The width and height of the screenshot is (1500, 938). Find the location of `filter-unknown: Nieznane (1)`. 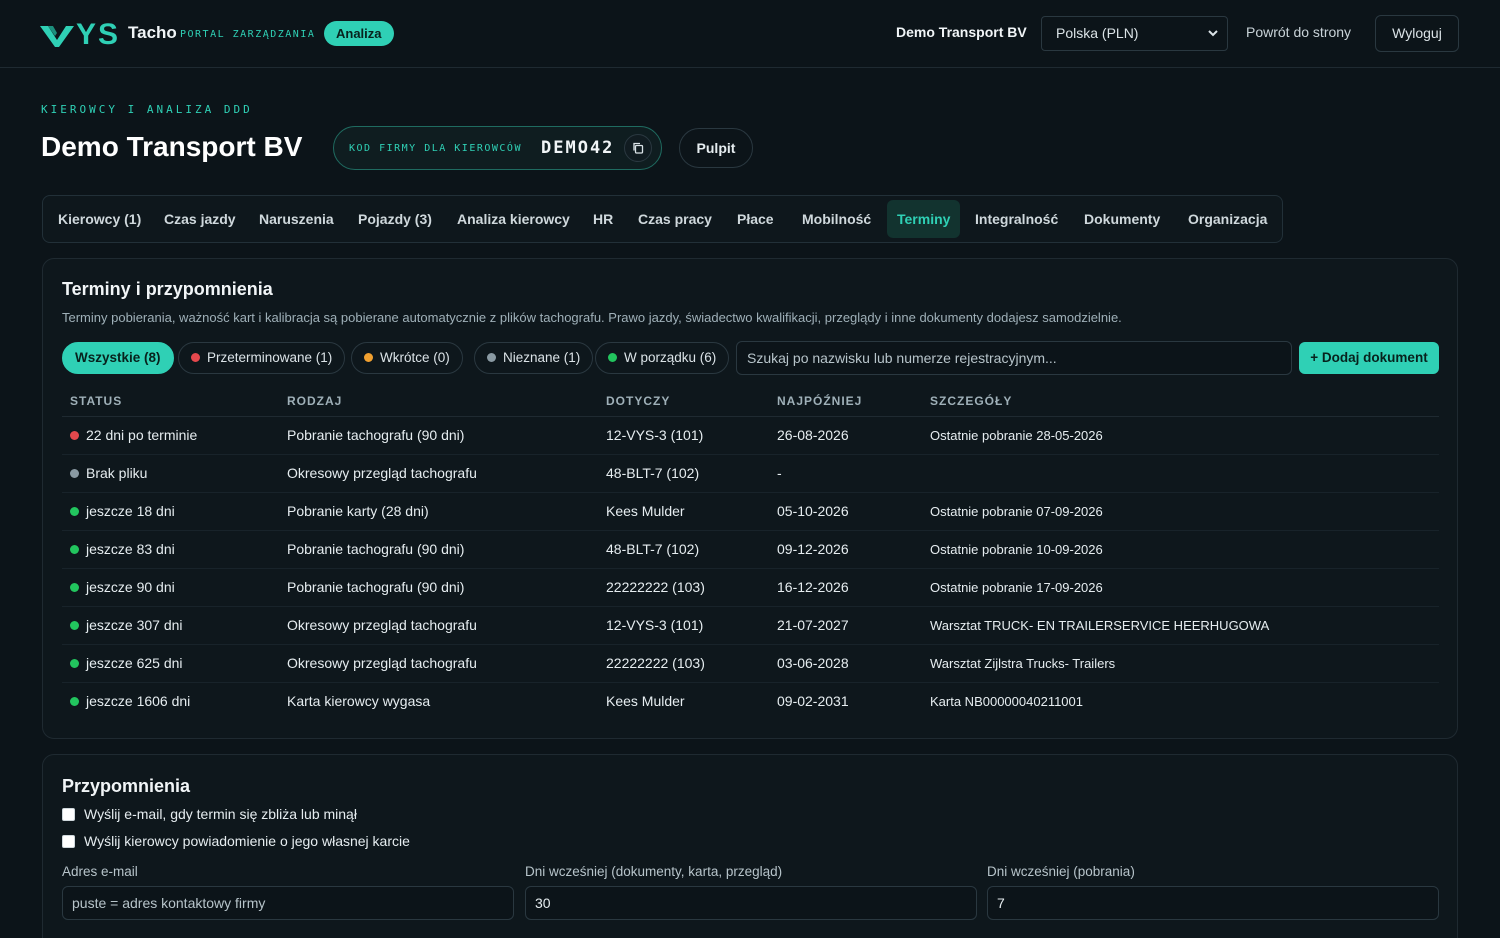

filter-unknown: Nieznane (1) is located at coordinates (534, 358).